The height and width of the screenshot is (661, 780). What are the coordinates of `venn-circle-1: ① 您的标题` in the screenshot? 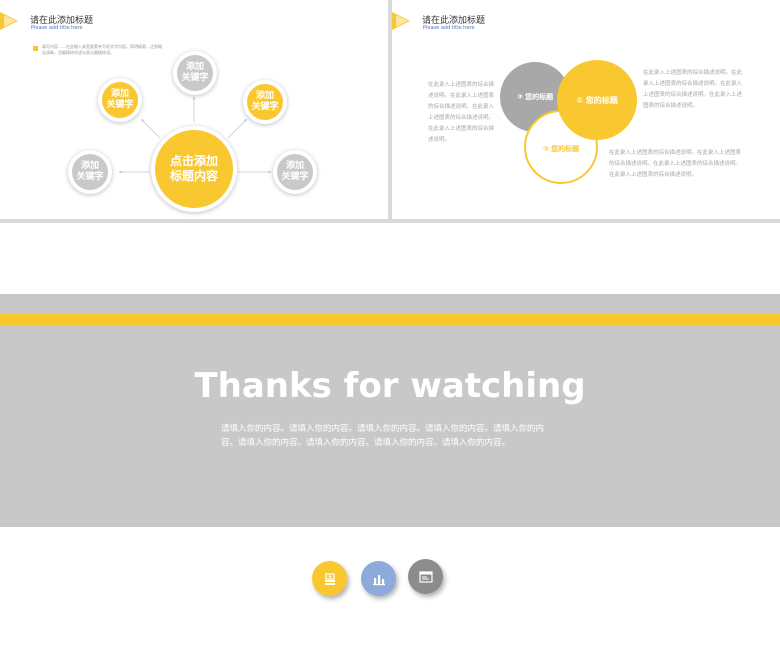 It's located at (597, 100).